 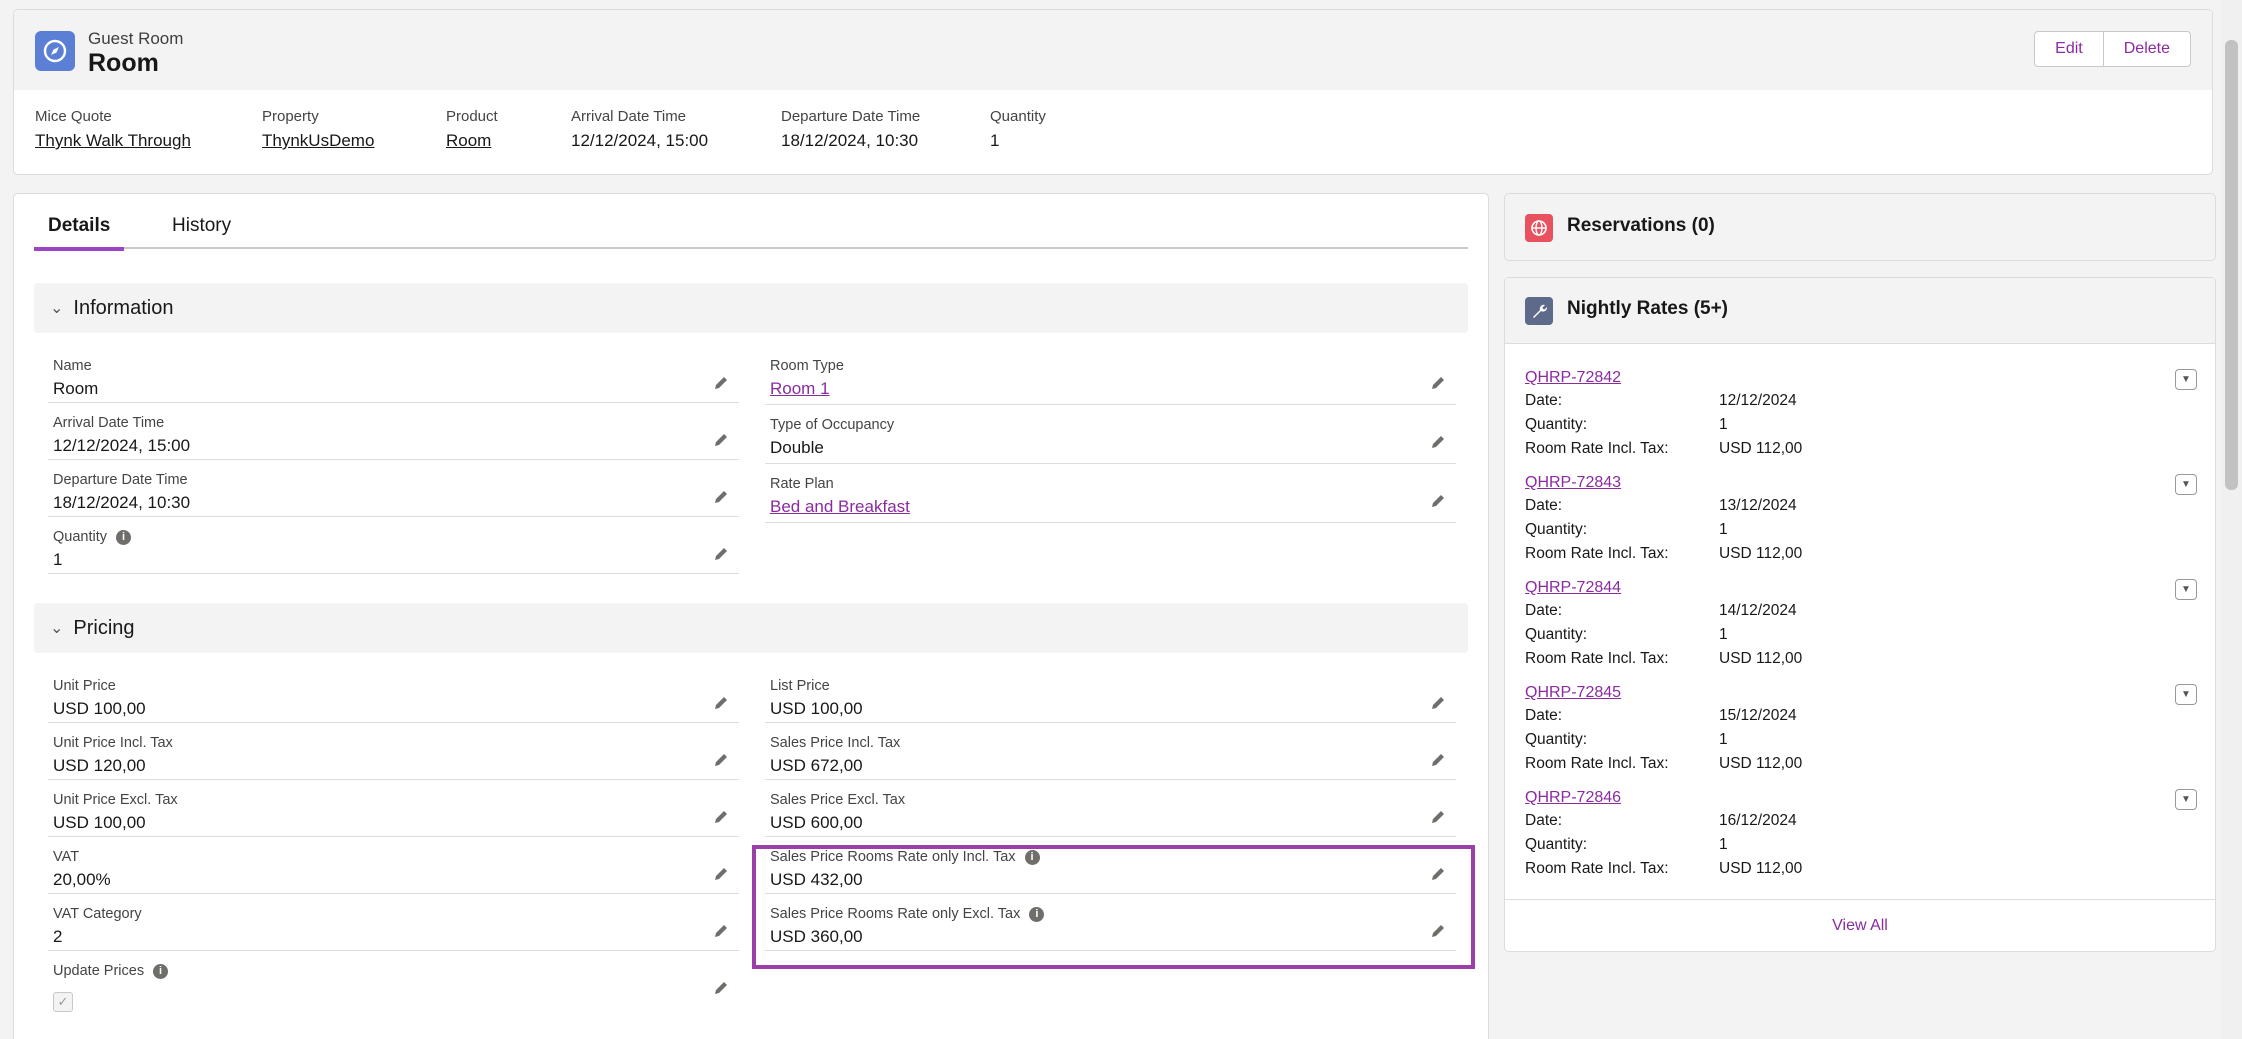 What do you see at coordinates (99, 822) in the screenshot?
I see `field-value: USD 100,00` at bounding box center [99, 822].